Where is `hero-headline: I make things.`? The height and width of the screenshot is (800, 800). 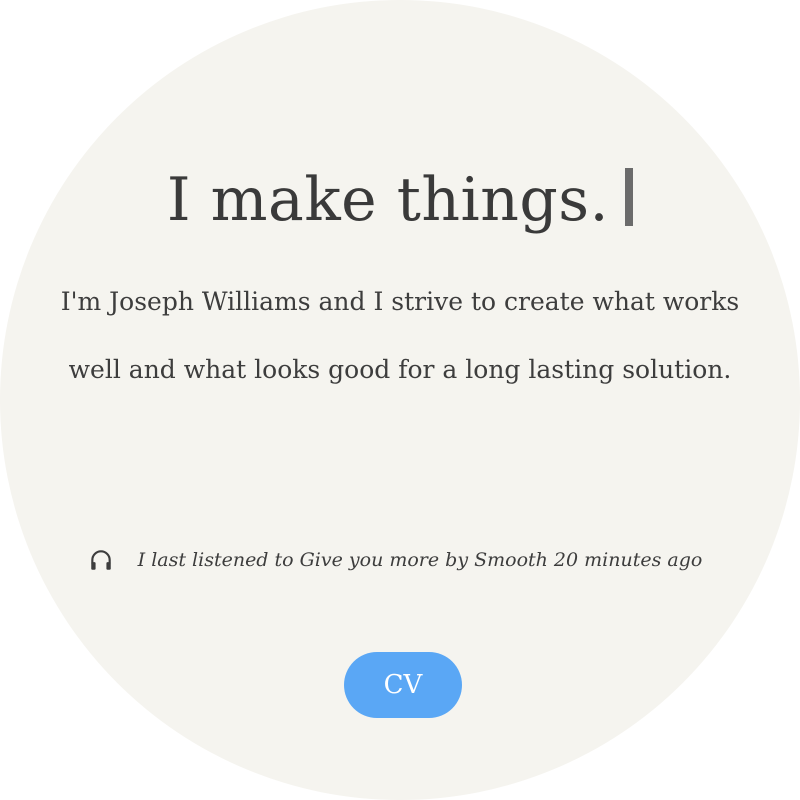
hero-headline: I make things. is located at coordinates (400, 200).